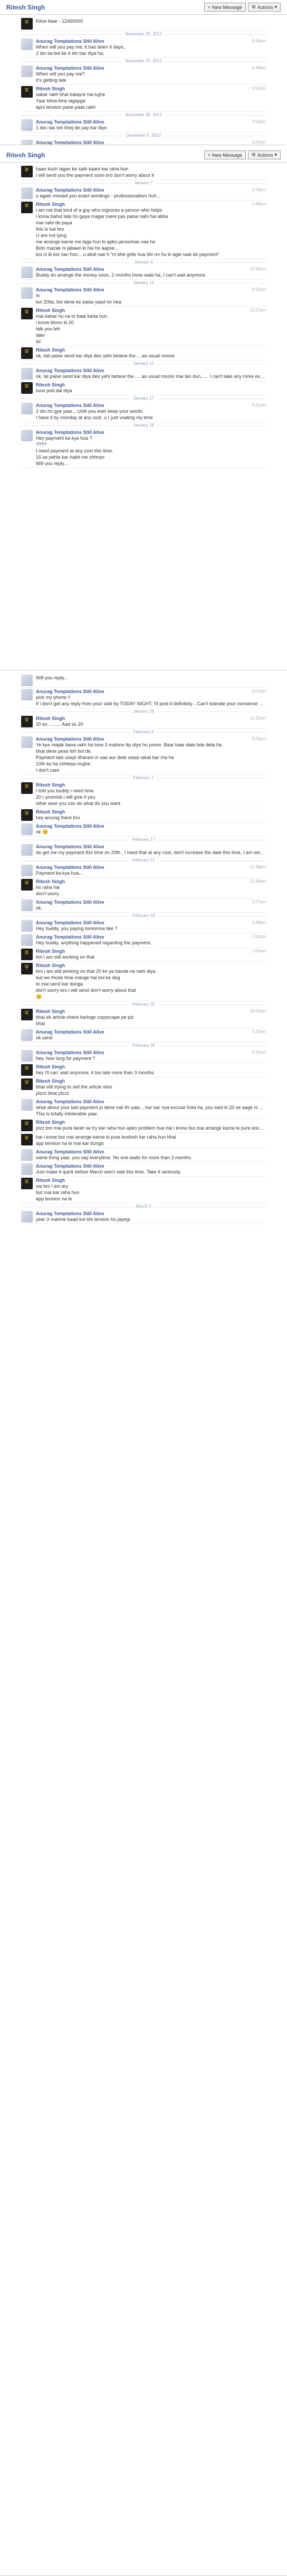 The image size is (287, 2576). What do you see at coordinates (143, 711) in the screenshot?
I see `date-separator: January 28` at bounding box center [143, 711].